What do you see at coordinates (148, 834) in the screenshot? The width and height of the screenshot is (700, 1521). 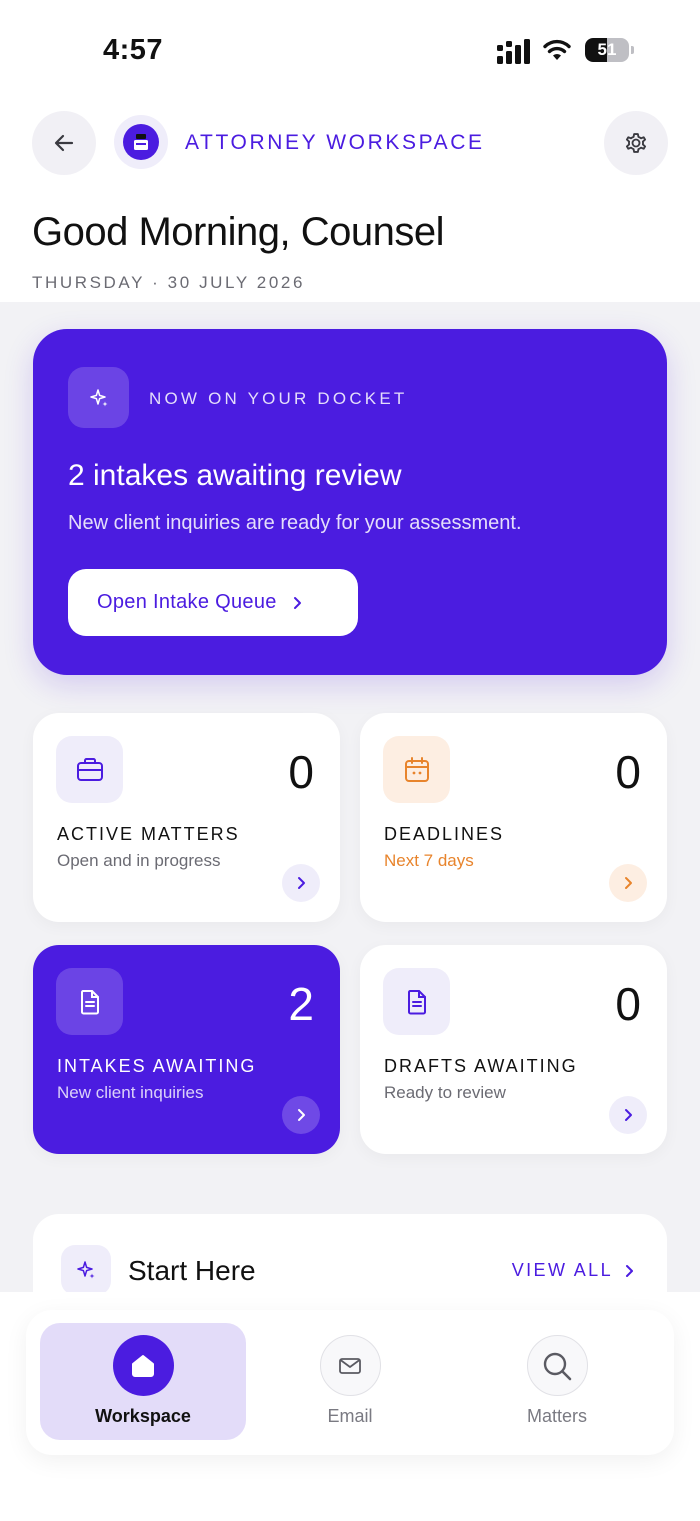 I see `active-matters-label: ACTIVE MATTERS` at bounding box center [148, 834].